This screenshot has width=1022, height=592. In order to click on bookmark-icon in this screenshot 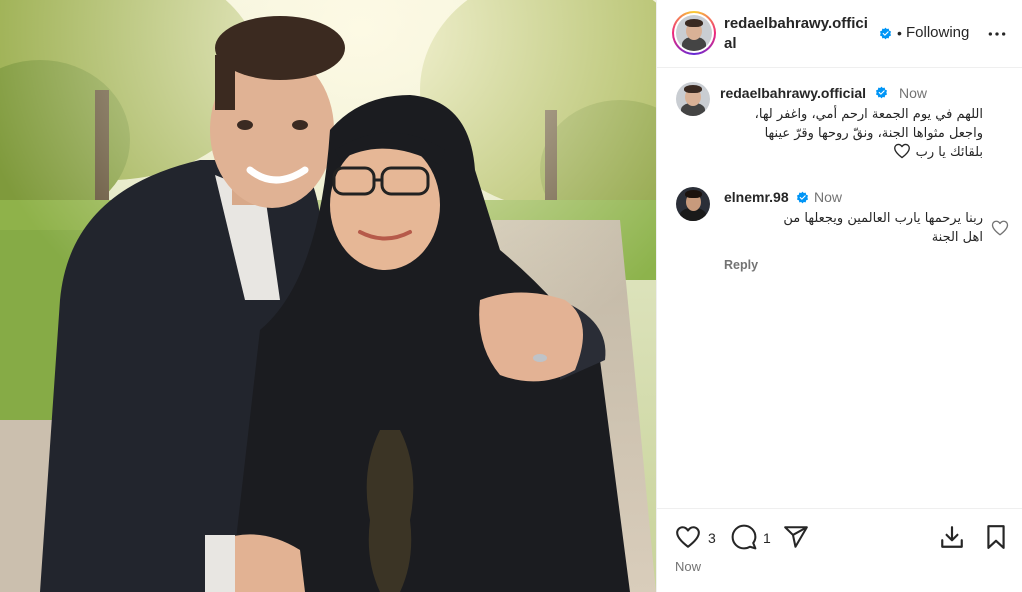, I will do `click(996, 537)`.